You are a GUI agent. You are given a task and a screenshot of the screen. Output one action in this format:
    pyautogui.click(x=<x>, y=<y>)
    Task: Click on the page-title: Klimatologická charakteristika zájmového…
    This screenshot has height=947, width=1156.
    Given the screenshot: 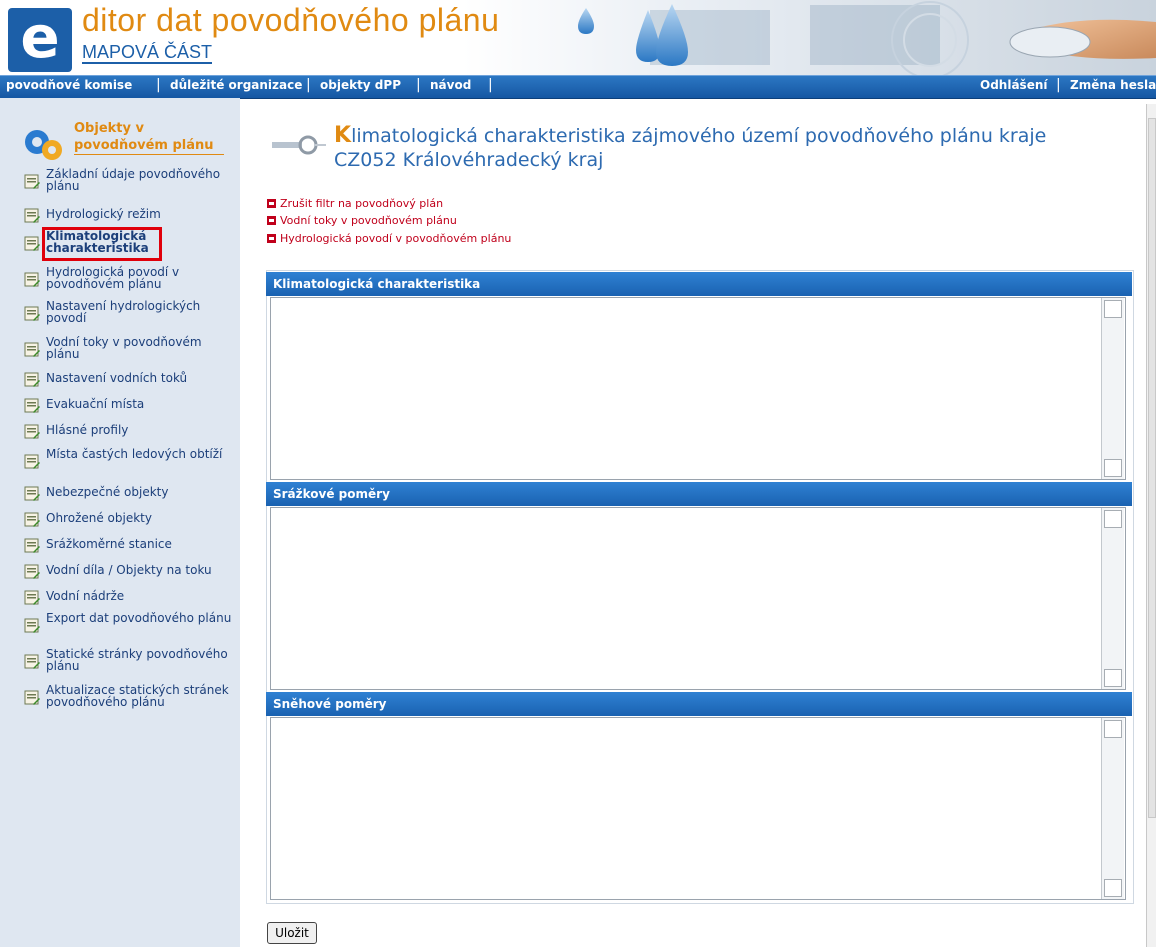 What is the action you would take?
    pyautogui.click(x=690, y=147)
    